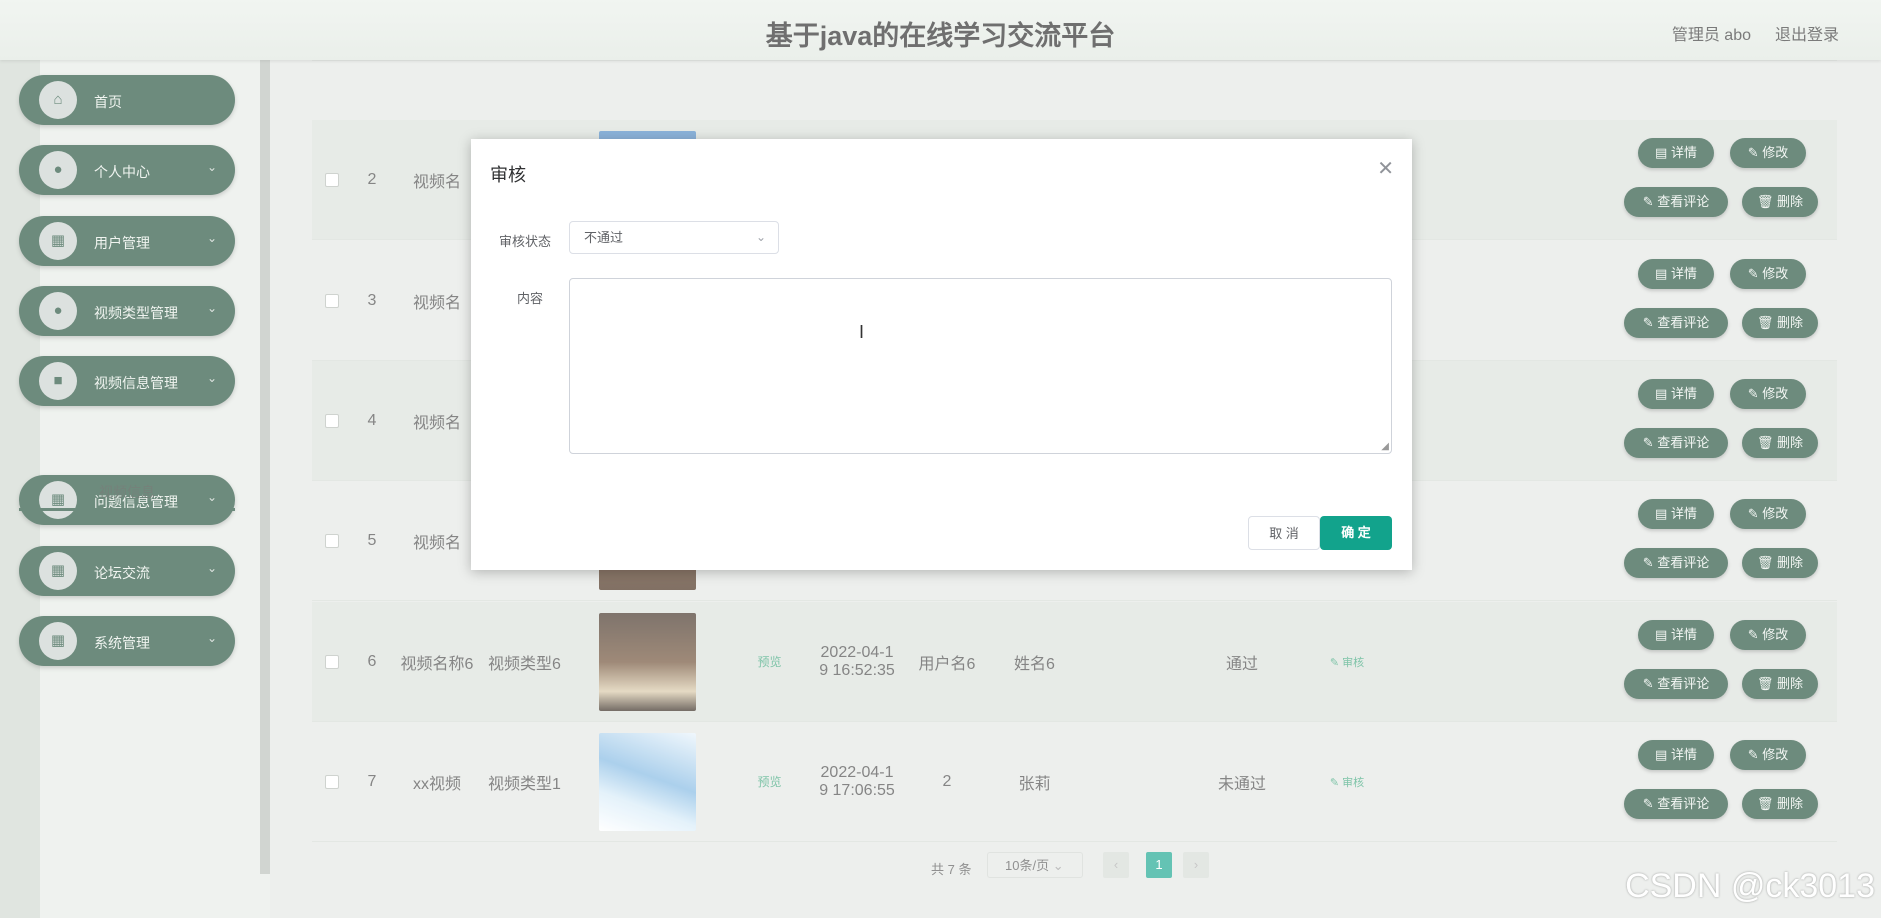 This screenshot has width=1881, height=918. Describe the element at coordinates (1385, 168) in the screenshot. I see `close-icon: ✕` at that location.